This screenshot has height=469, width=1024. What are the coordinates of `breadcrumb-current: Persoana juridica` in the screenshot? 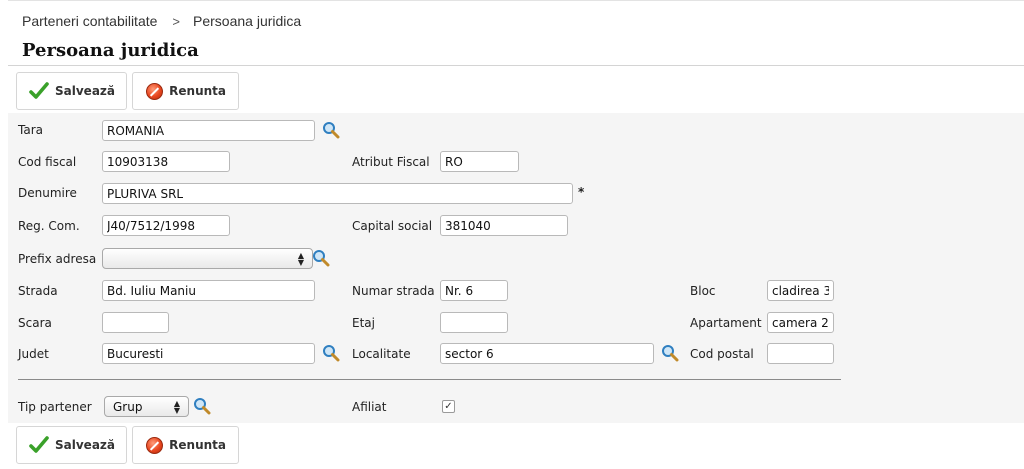 It's located at (247, 21).